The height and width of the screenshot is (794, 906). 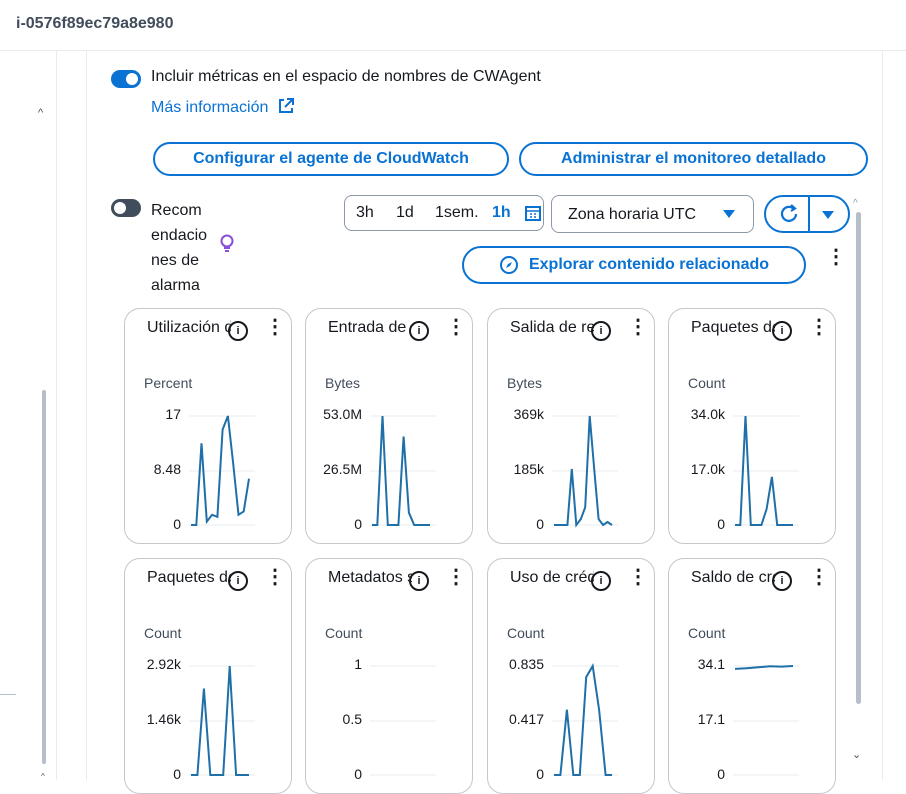 What do you see at coordinates (163, 664) in the screenshot?
I see `y-axis-tick: 2.92k` at bounding box center [163, 664].